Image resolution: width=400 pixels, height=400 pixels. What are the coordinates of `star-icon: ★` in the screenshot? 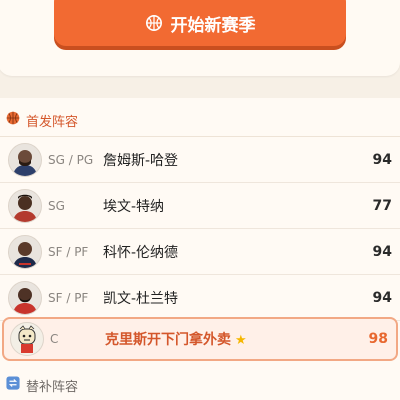 It's located at (241, 340).